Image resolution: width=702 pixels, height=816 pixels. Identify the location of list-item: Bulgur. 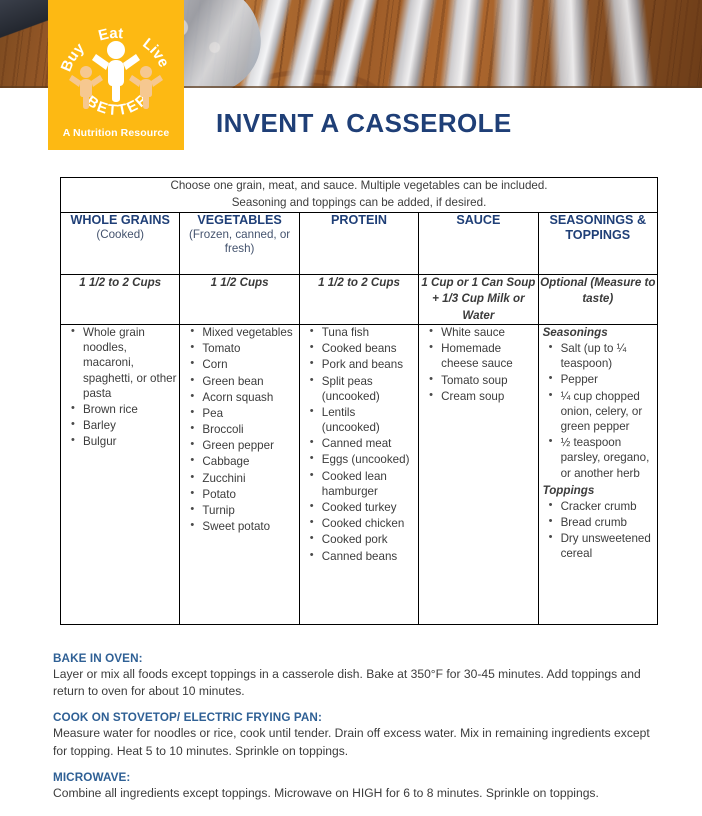
(124, 441).